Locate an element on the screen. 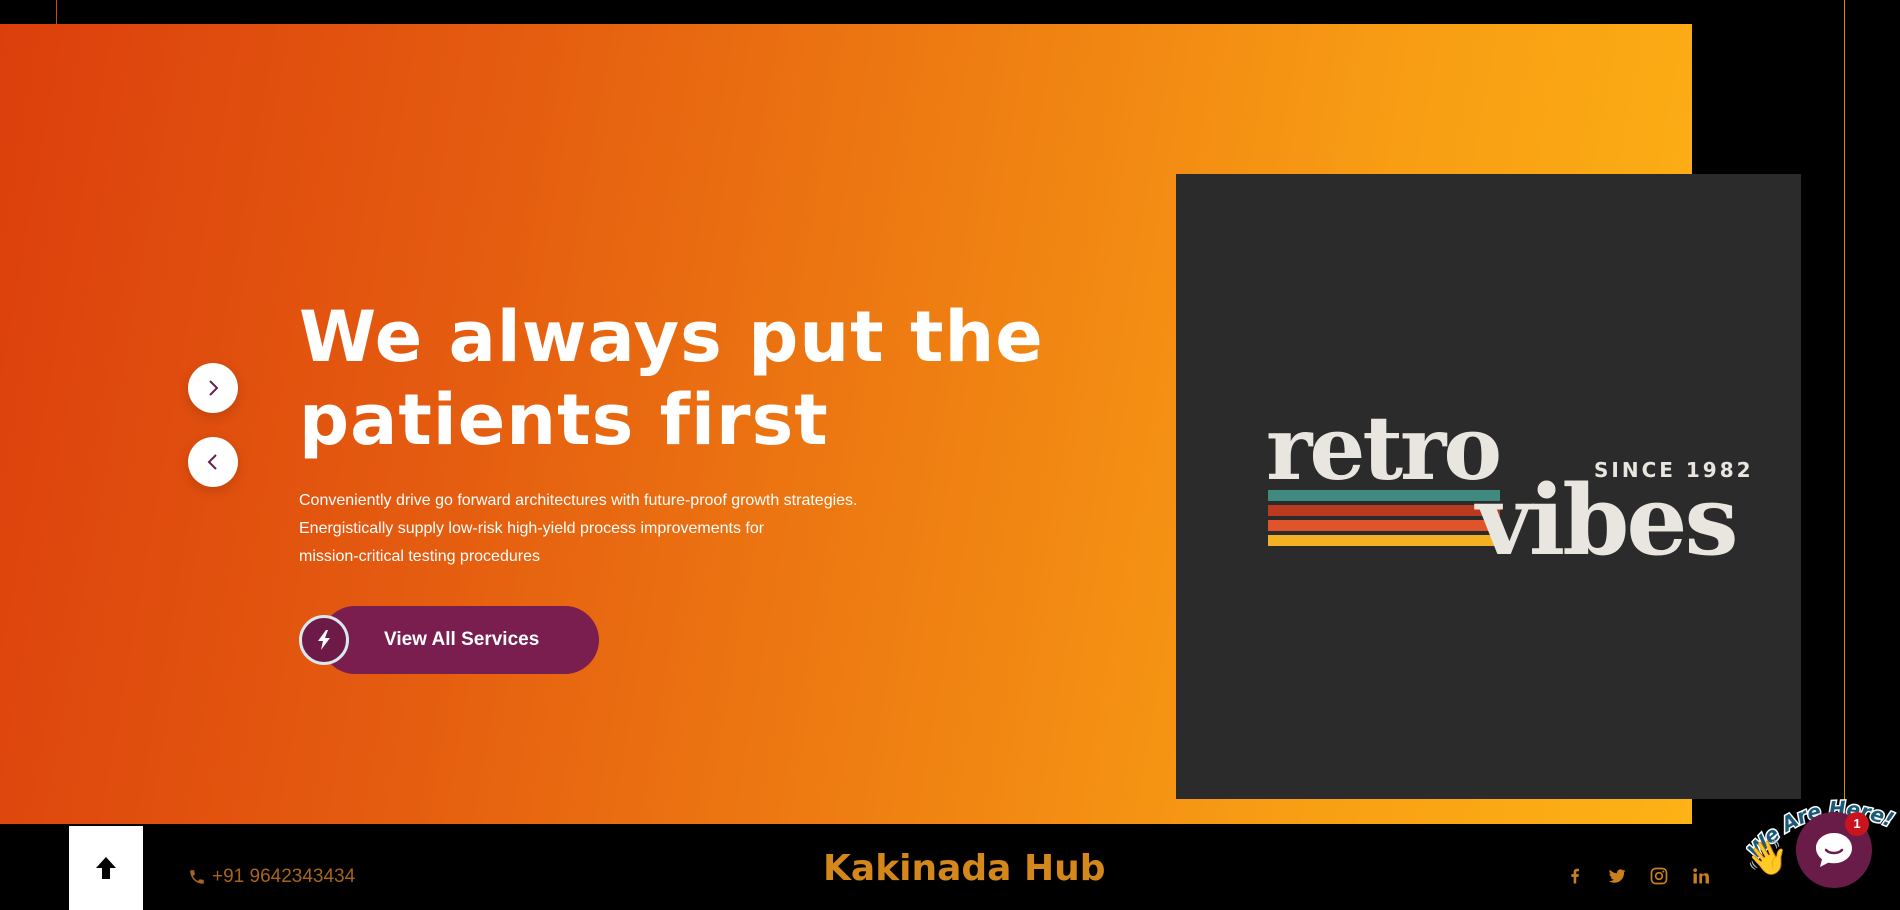 The image size is (1900, 910). phone-icon is located at coordinates (197, 877).